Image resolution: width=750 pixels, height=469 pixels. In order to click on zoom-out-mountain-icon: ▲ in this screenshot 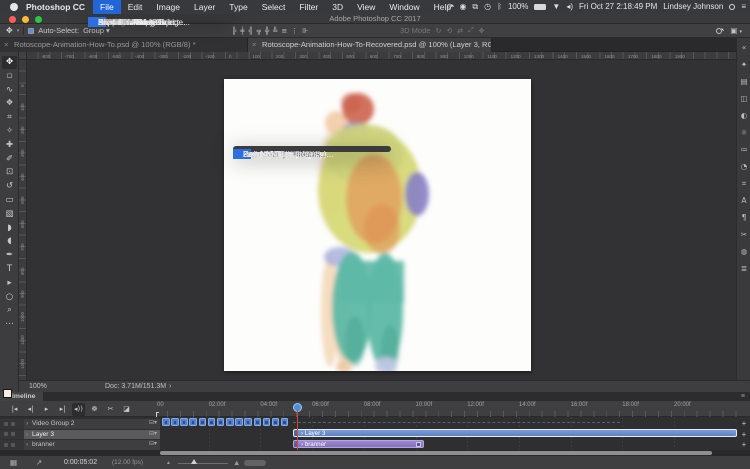, I will do `click(168, 463)`.